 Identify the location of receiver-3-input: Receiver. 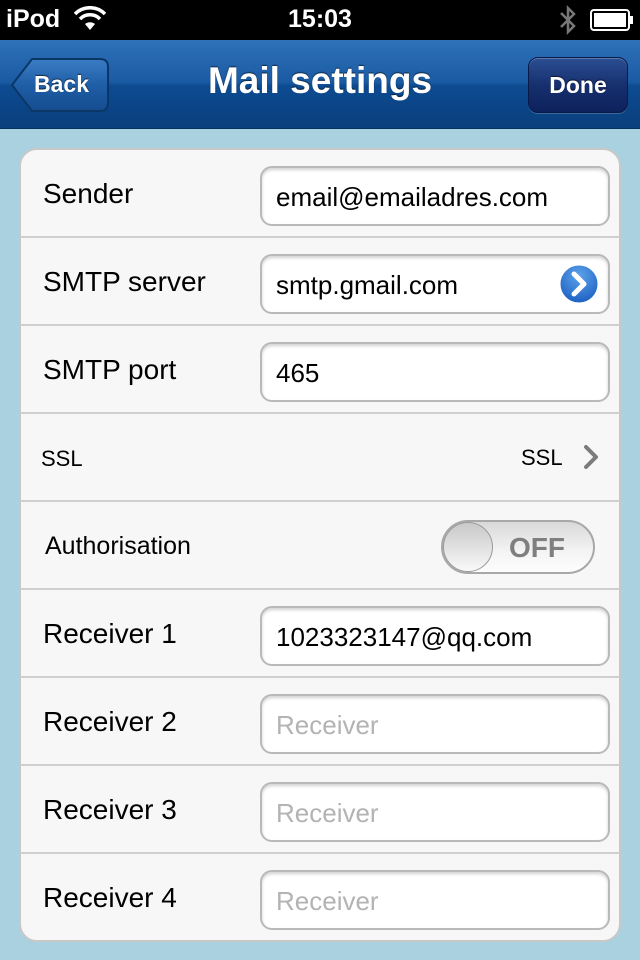
(435, 812).